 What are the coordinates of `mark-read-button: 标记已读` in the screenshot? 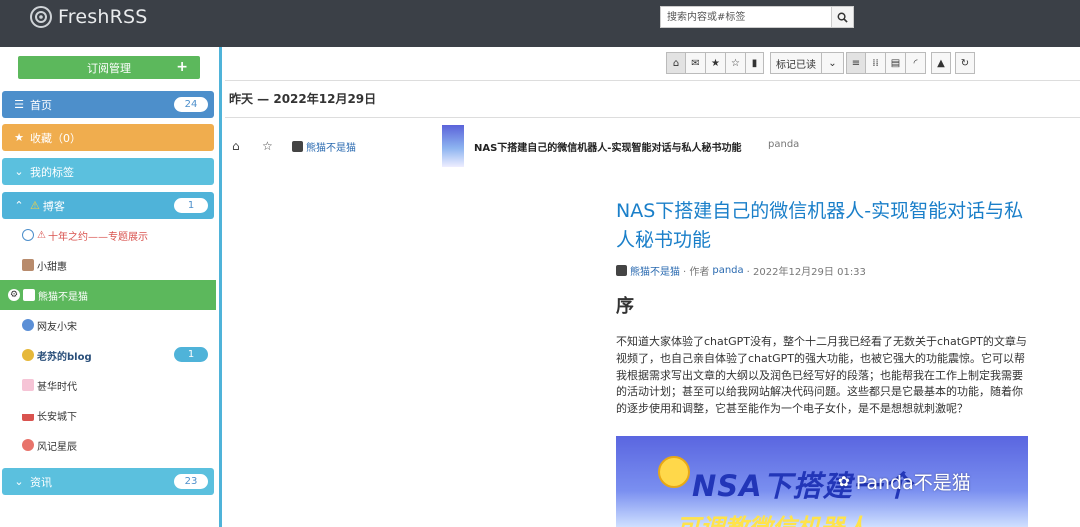 It's located at (796, 63).